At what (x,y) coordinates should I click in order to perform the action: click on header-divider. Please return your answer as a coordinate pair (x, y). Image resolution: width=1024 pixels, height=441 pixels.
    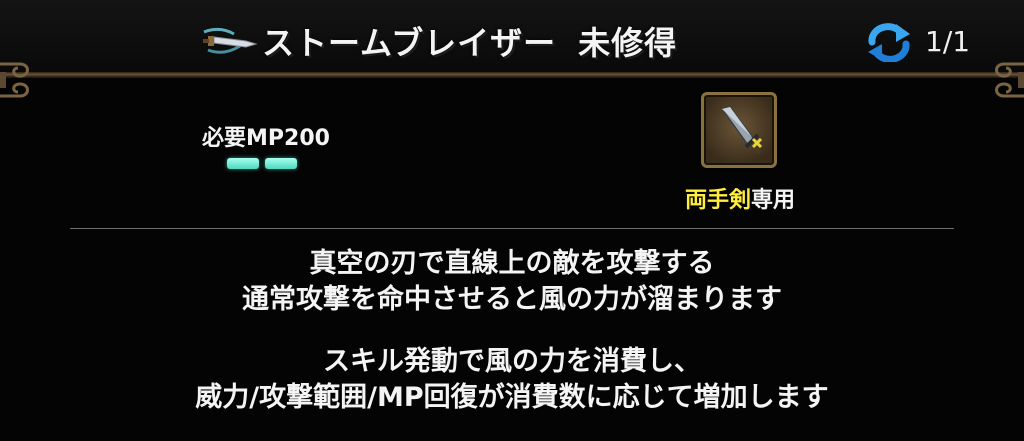
    Looking at the image, I should click on (512, 75).